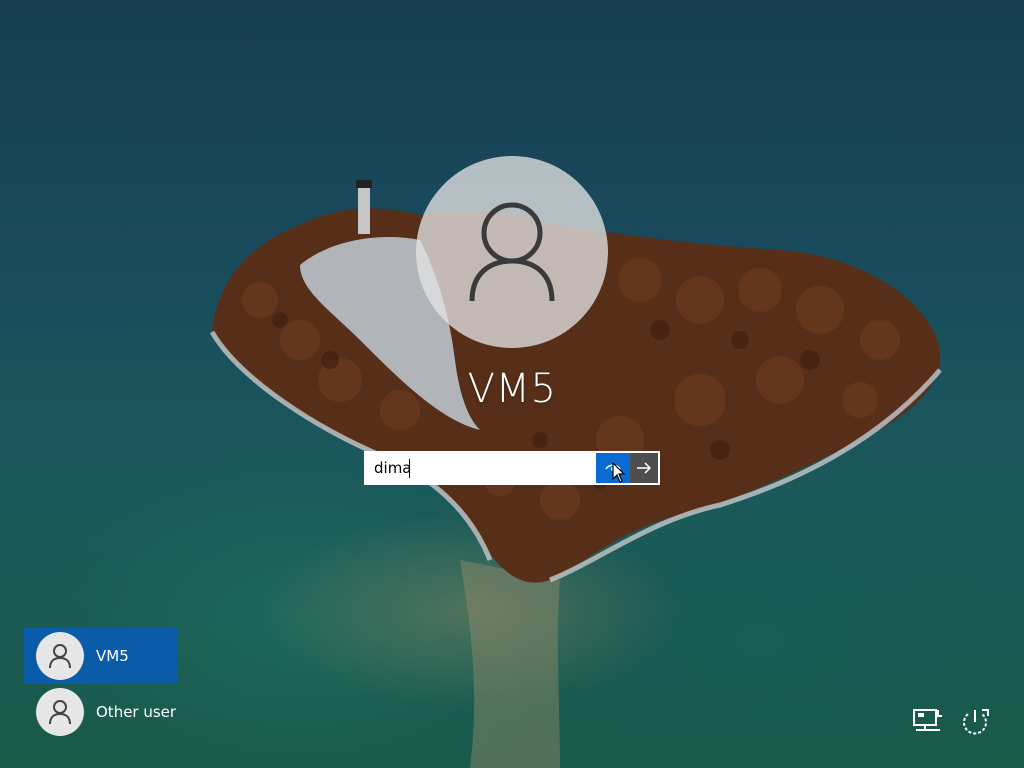  What do you see at coordinates (393, 468) in the screenshot?
I see `password-input-value: dima` at bounding box center [393, 468].